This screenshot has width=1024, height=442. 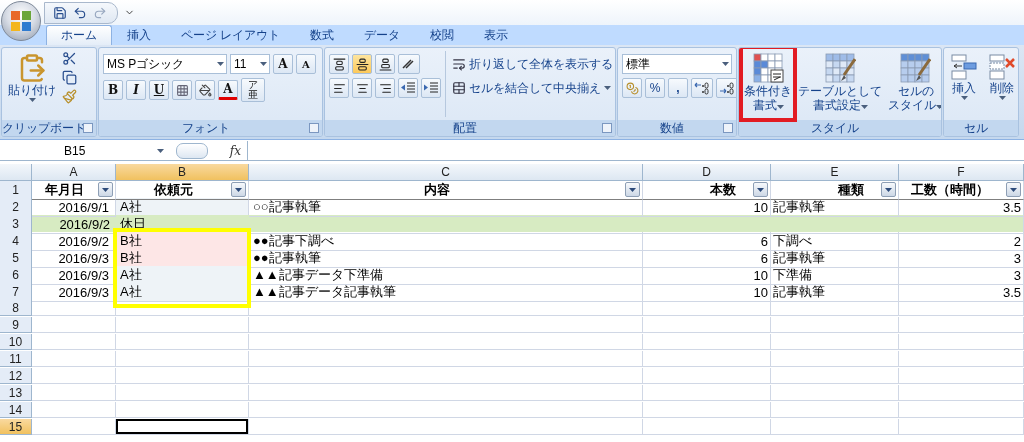 I want to click on increase-decimal-icon, so click(x=702, y=88).